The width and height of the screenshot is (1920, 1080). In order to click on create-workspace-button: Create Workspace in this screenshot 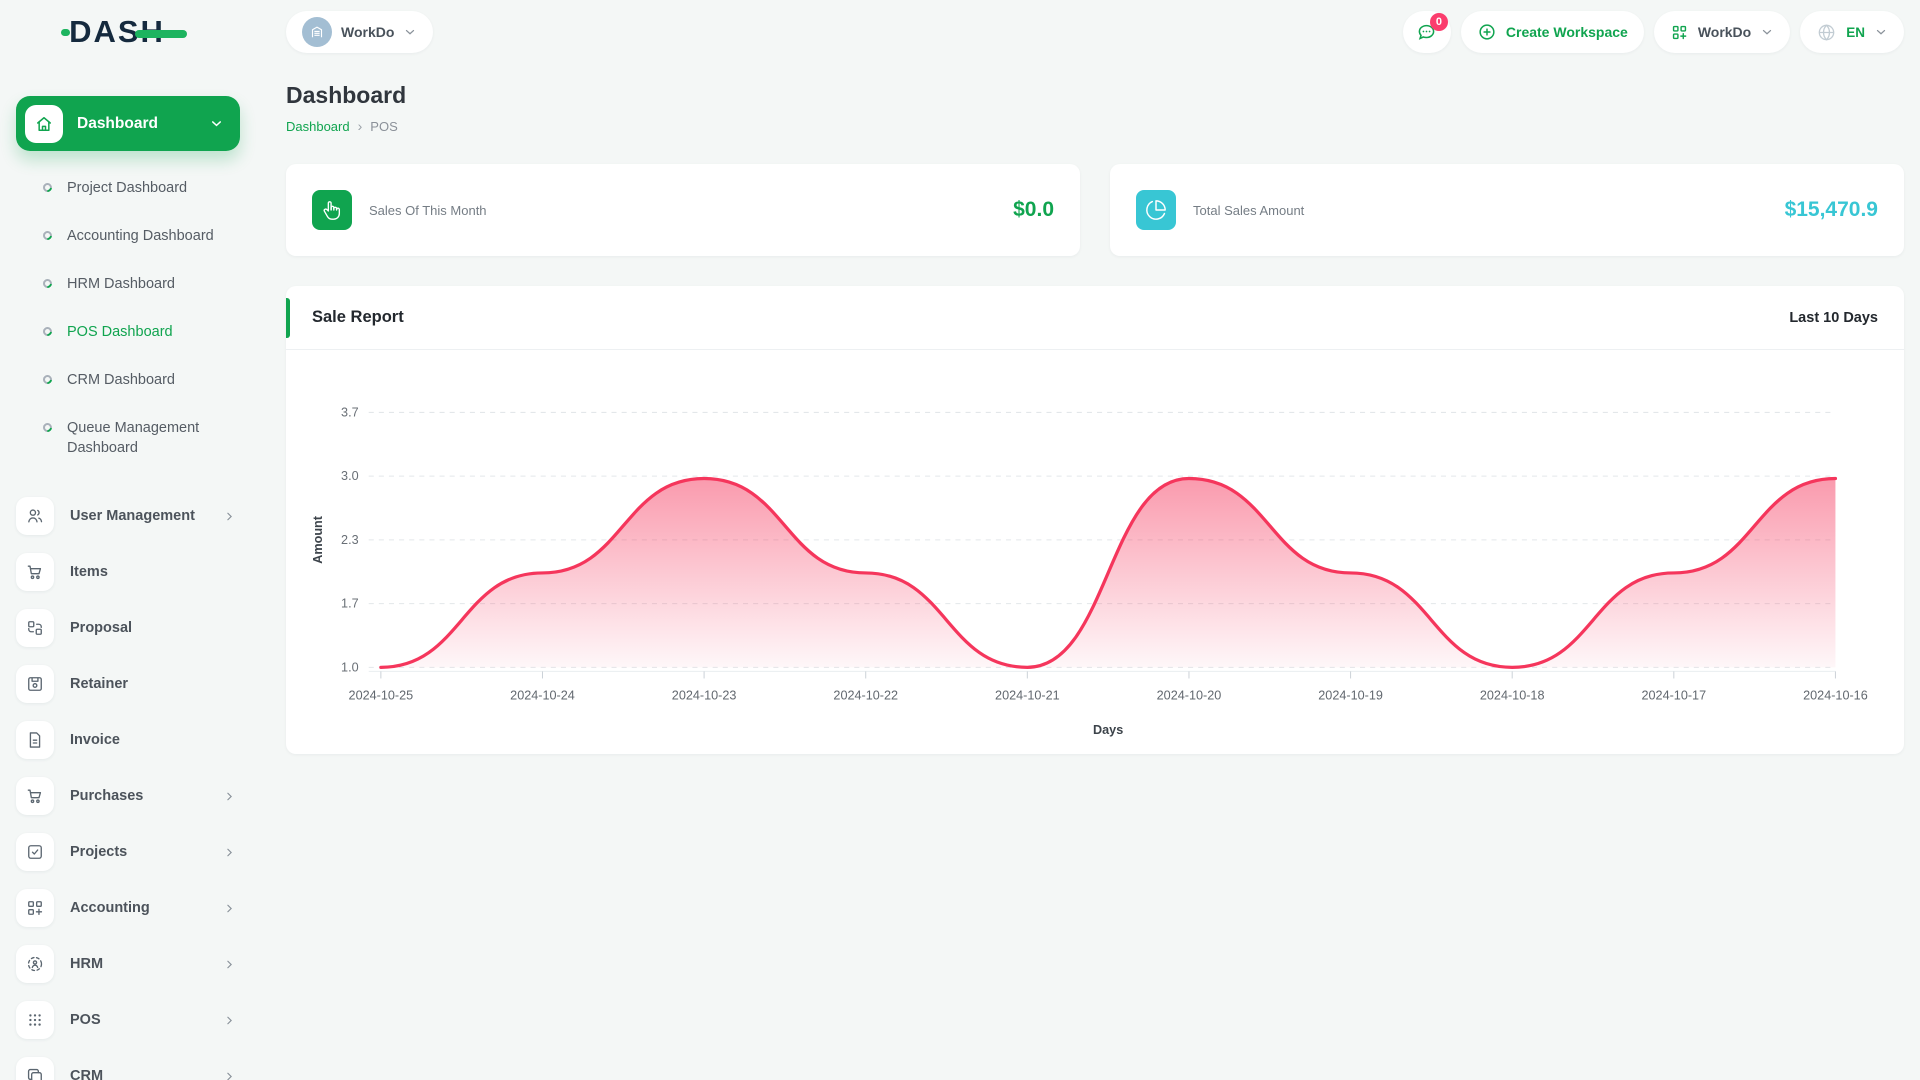, I will do `click(1552, 32)`.